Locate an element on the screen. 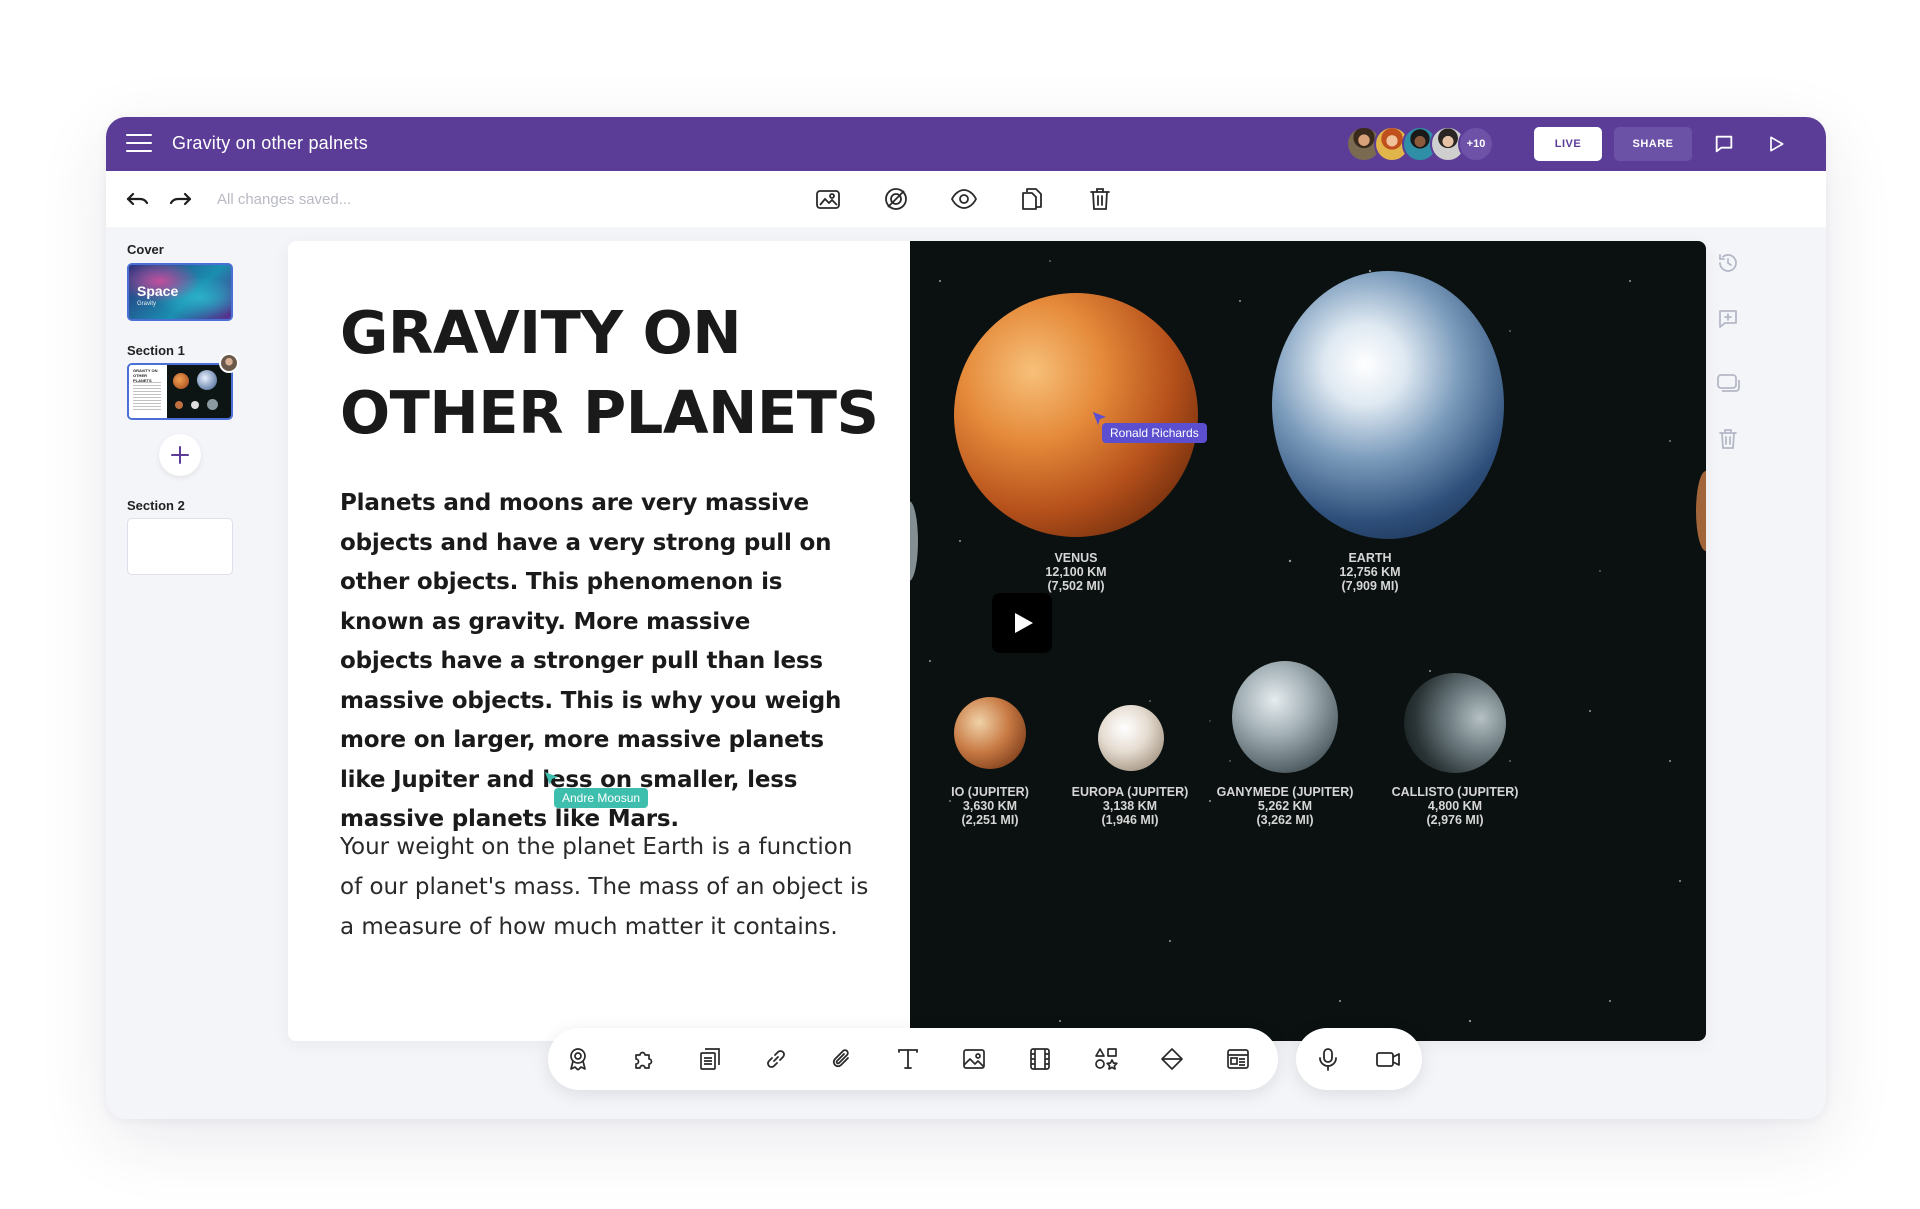 Image resolution: width=1920 pixels, height=1209 pixels. menu-icon is located at coordinates (139, 144).